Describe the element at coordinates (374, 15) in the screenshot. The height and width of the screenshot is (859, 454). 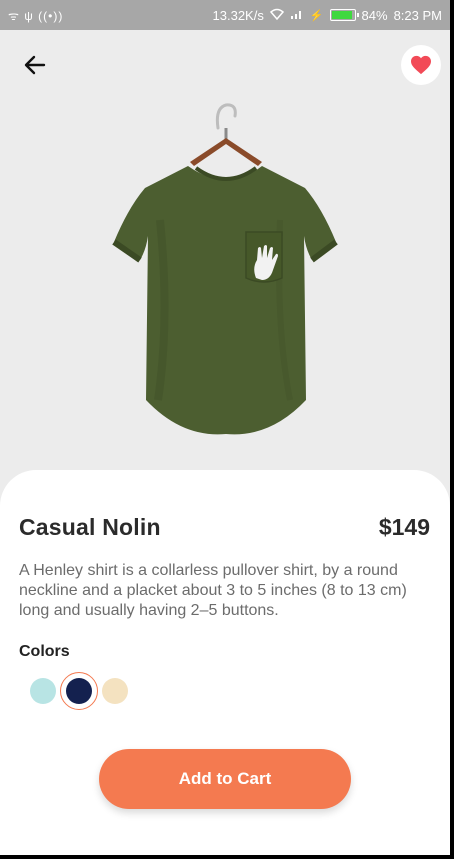
I see `battery-percent: 84%` at that location.